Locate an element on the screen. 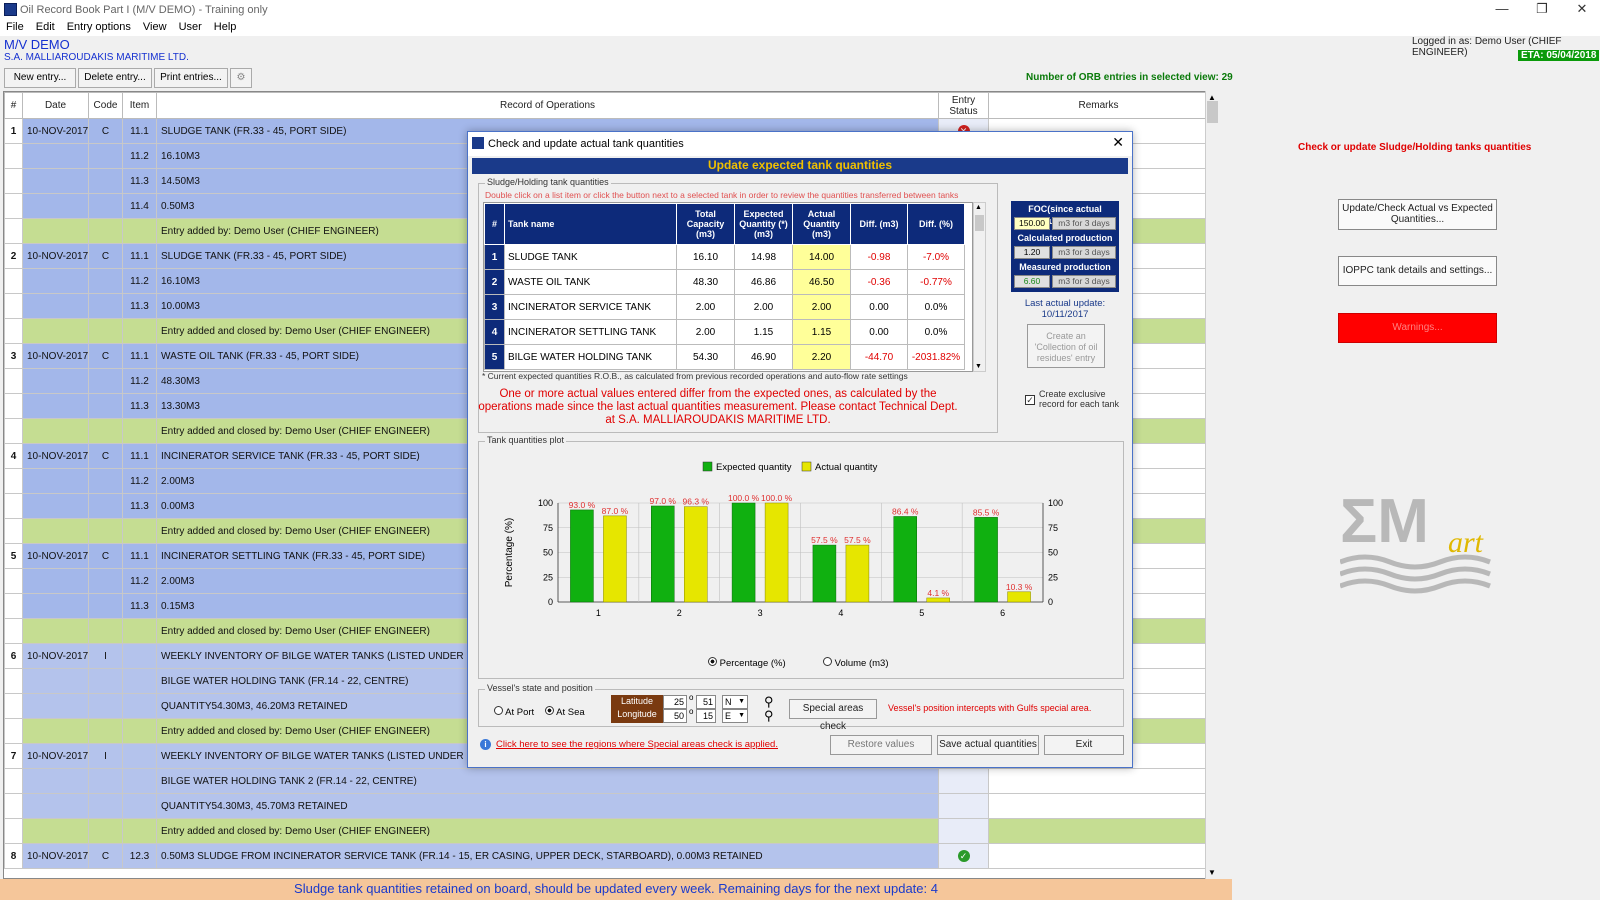 The image size is (1600, 900). row-item is located at coordinates (139, 706).